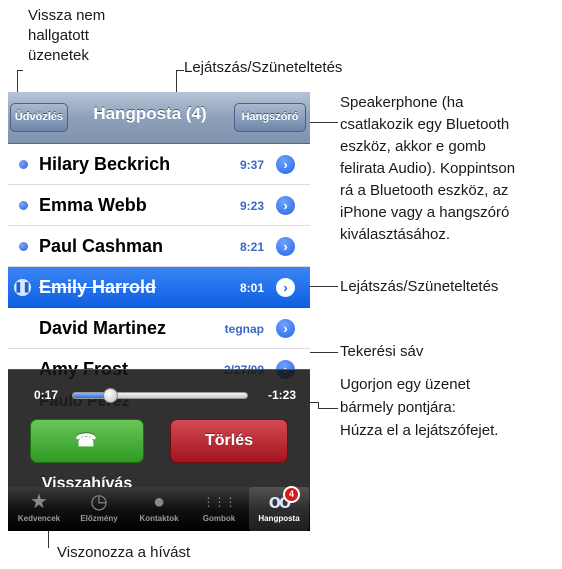 The image size is (562, 569). Describe the element at coordinates (159, 518) in the screenshot. I see `tab-label: Kontaktok` at that location.